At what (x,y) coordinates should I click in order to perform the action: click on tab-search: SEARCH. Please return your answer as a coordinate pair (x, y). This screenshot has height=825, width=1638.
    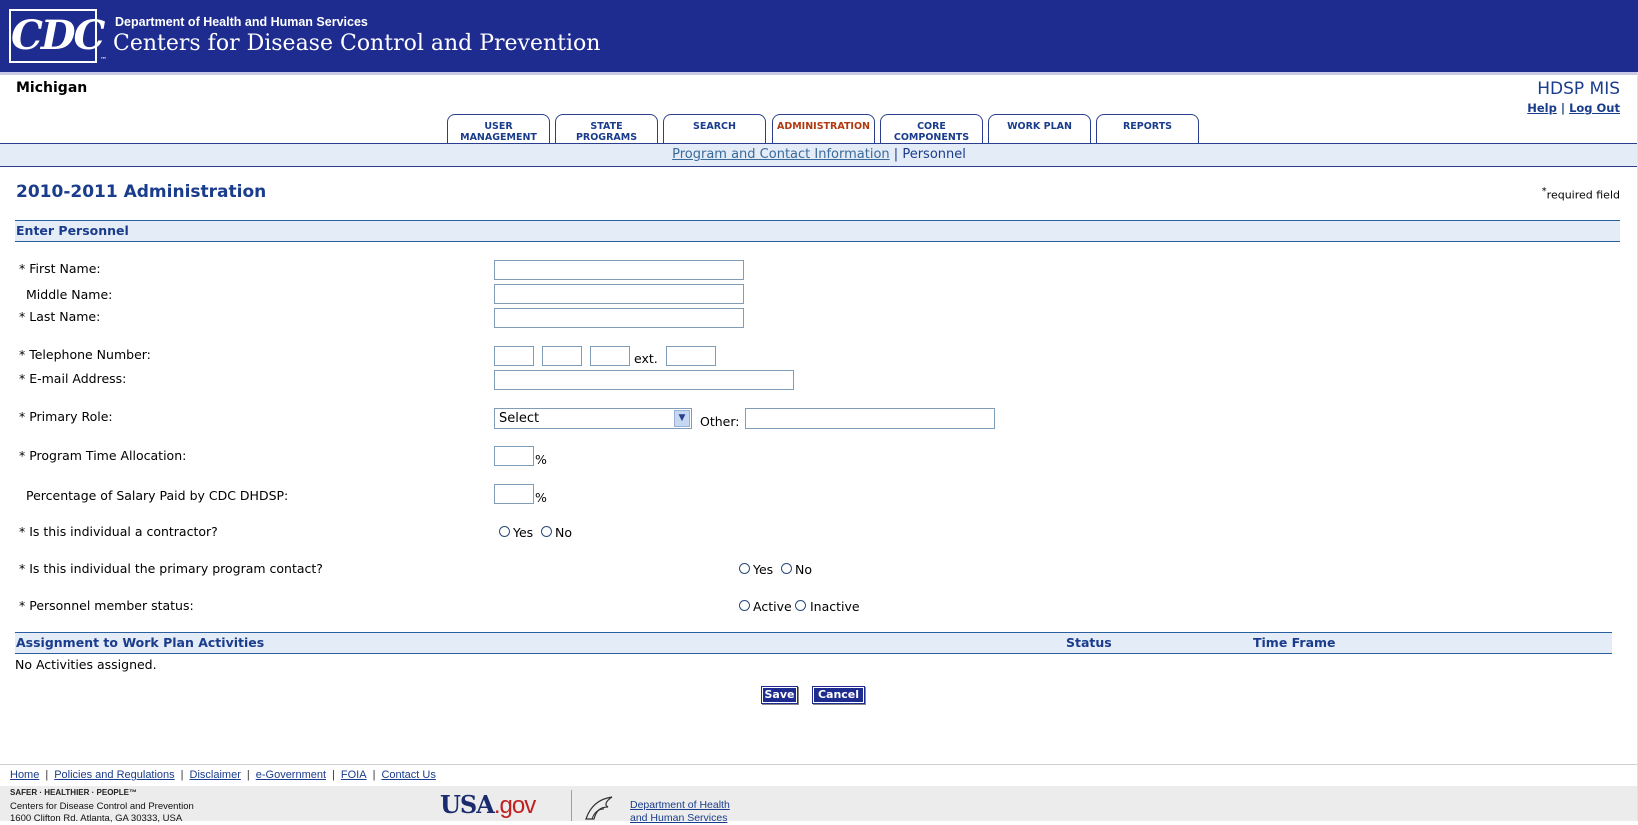
    Looking at the image, I should click on (714, 129).